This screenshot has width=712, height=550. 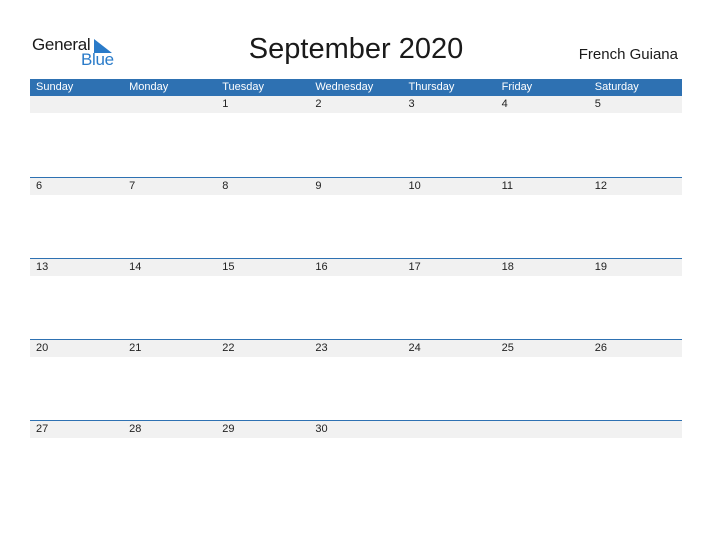 What do you see at coordinates (42, 348) in the screenshot?
I see `day-cell: 20` at bounding box center [42, 348].